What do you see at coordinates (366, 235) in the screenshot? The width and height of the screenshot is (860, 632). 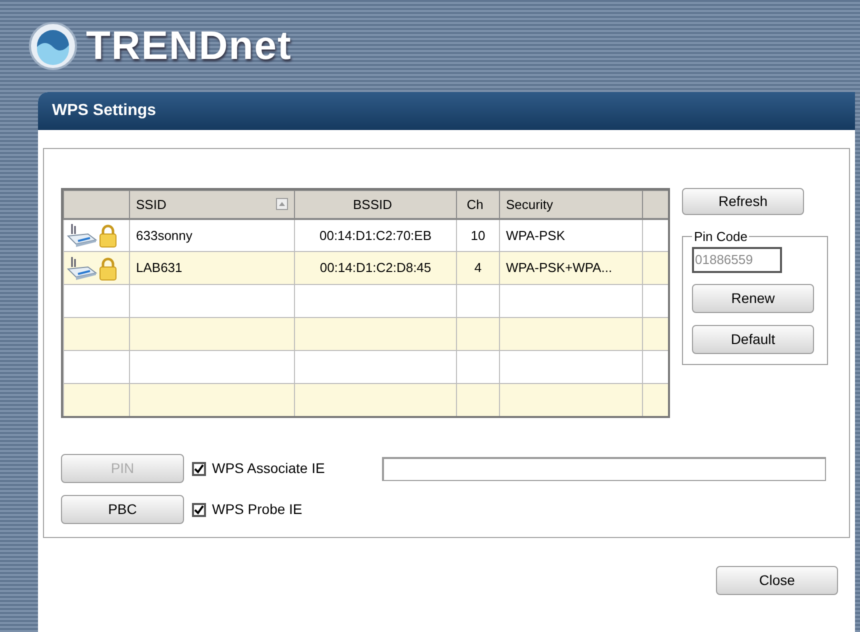 I see `network-row: 633sonny 00:14:D1:C2:70:EB 10 WPA-PSK` at bounding box center [366, 235].